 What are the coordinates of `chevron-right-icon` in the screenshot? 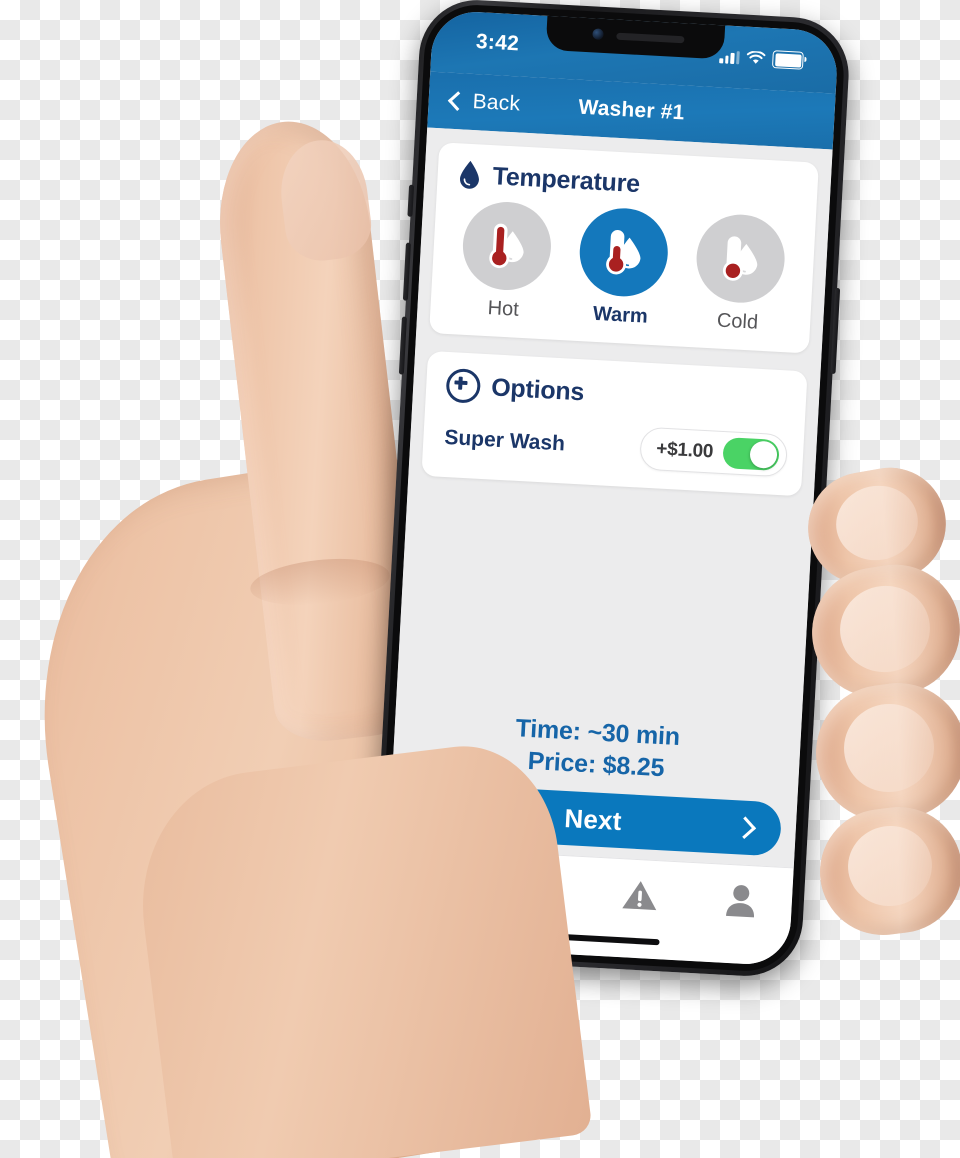 It's located at (745, 828).